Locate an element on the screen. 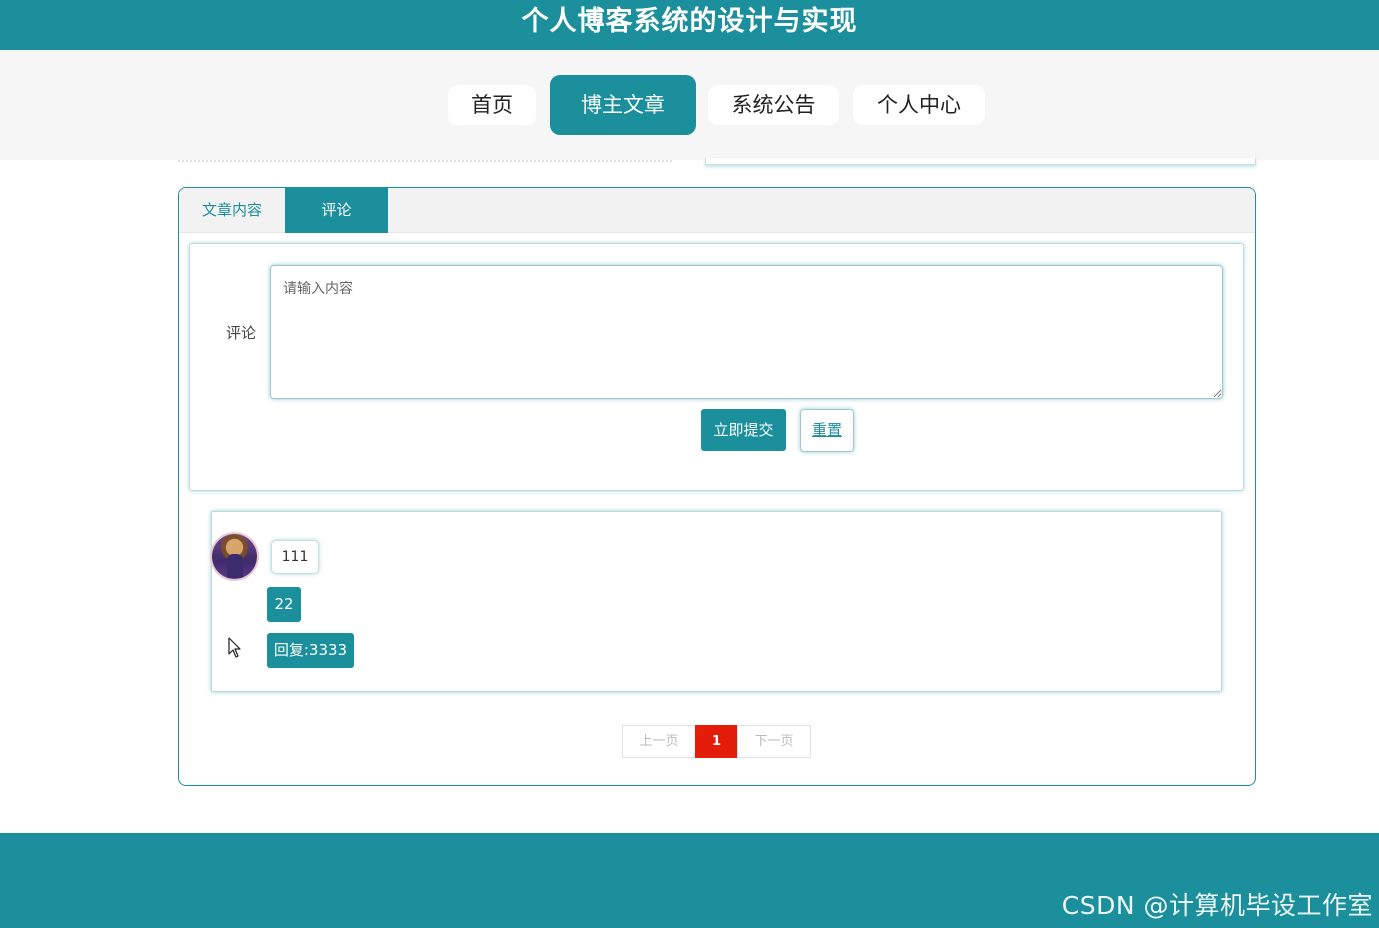  nav-item-blogger-articles: 博主文章 is located at coordinates (623, 105).